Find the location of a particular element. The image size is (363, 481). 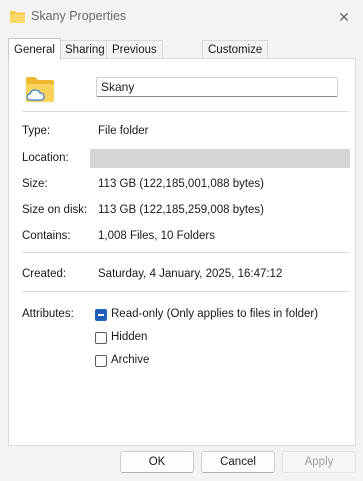

attributes-label: Attributes: is located at coordinates (48, 314).